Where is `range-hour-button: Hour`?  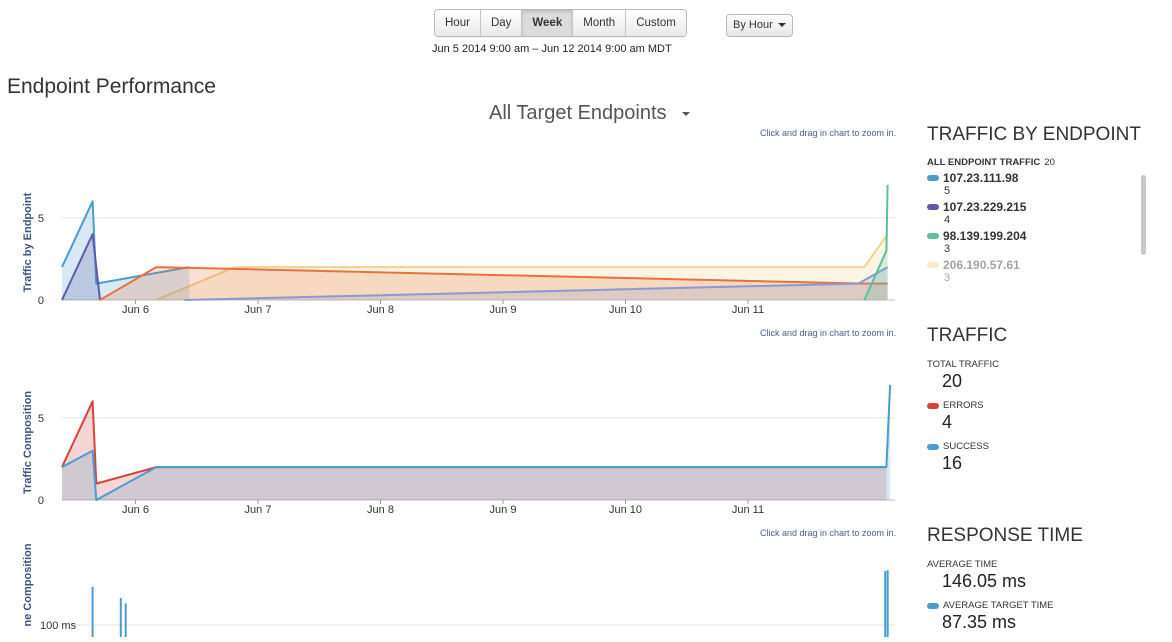 range-hour-button: Hour is located at coordinates (458, 23).